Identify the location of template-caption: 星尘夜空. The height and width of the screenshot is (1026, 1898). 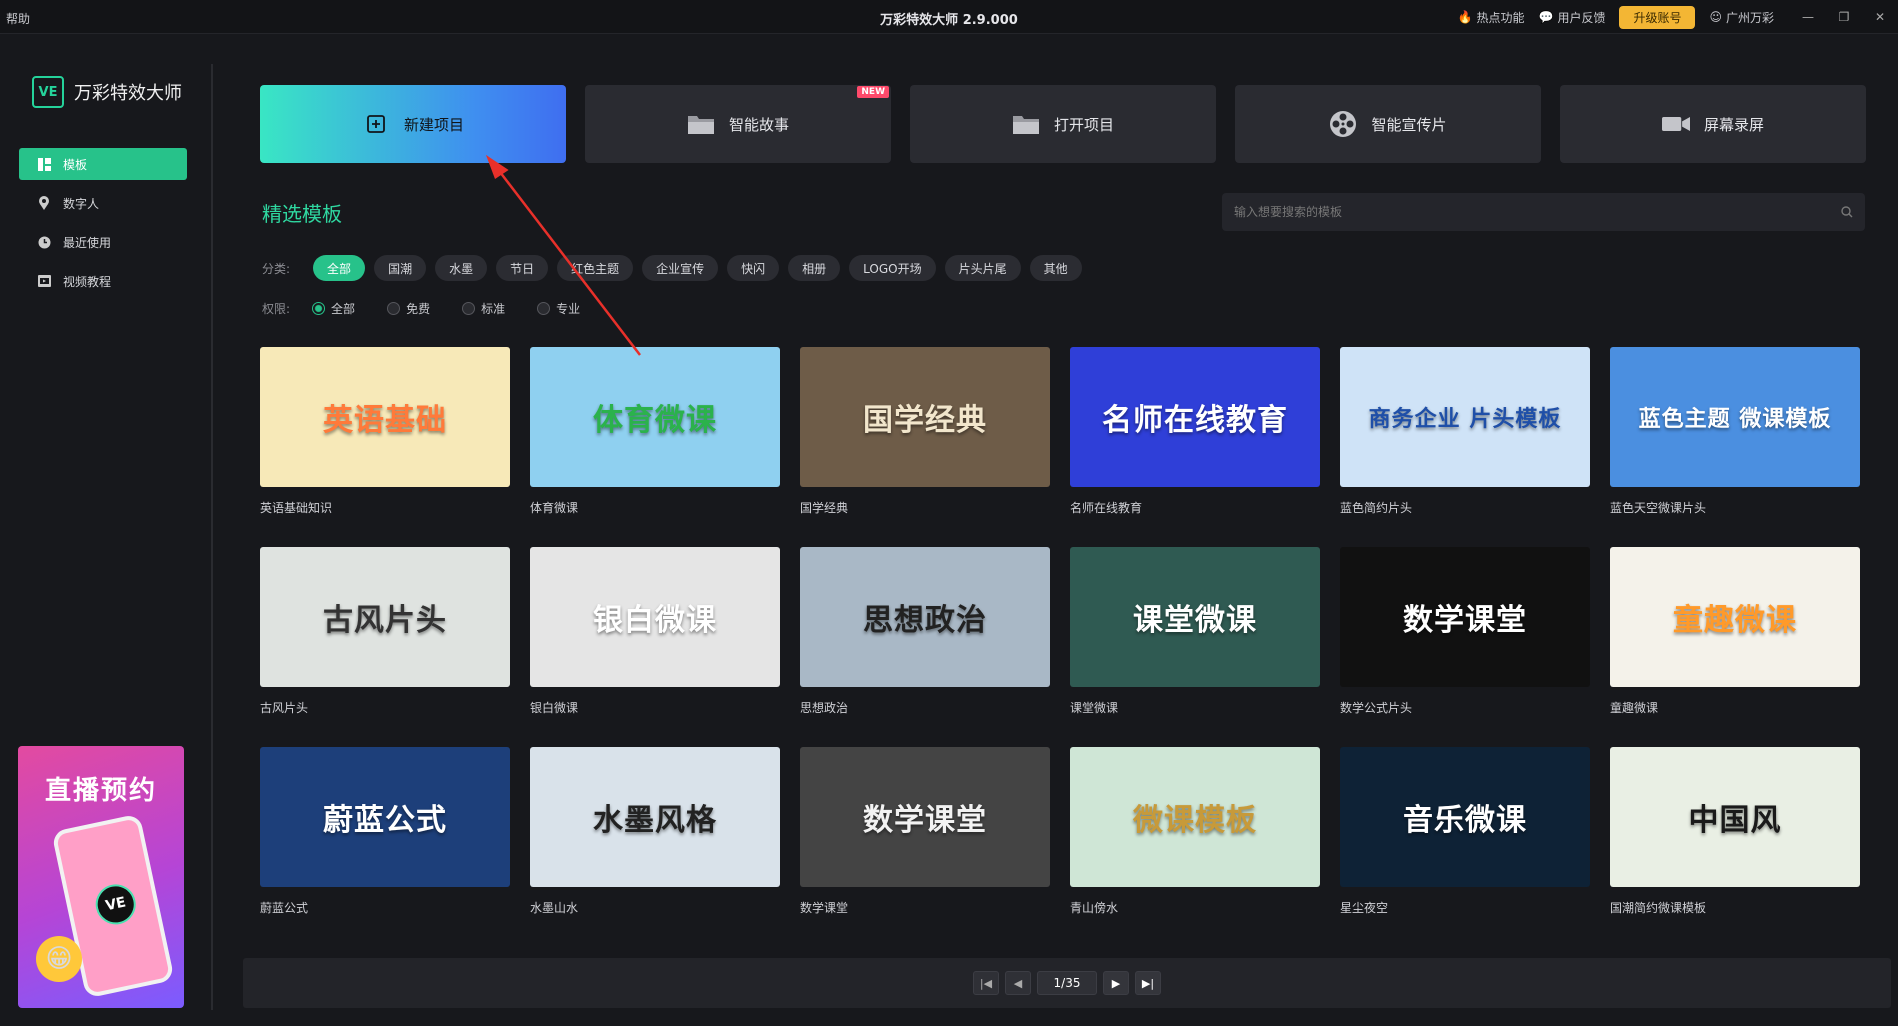
(1364, 908).